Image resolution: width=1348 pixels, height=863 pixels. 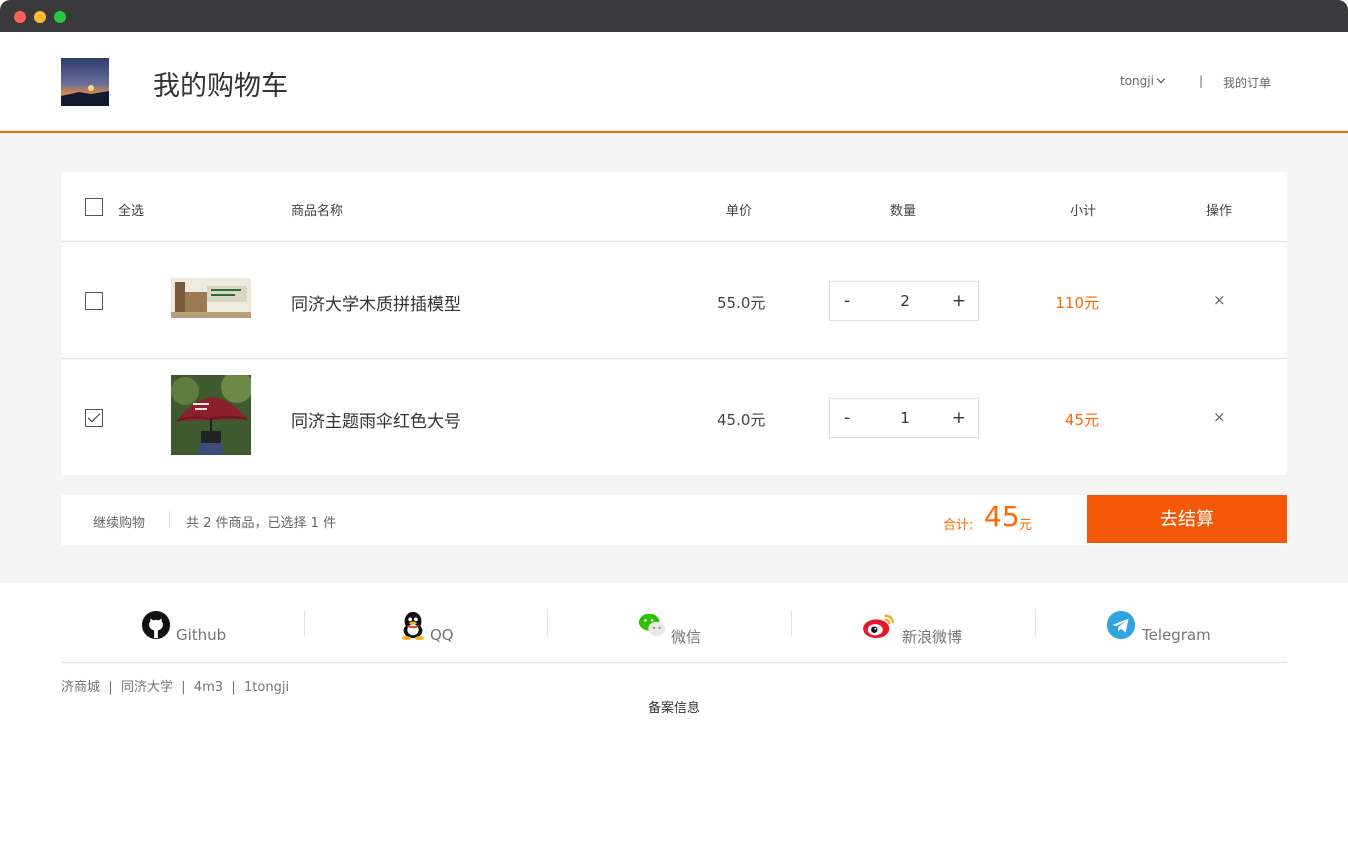 I want to click on social-label: Github, so click(x=201, y=635).